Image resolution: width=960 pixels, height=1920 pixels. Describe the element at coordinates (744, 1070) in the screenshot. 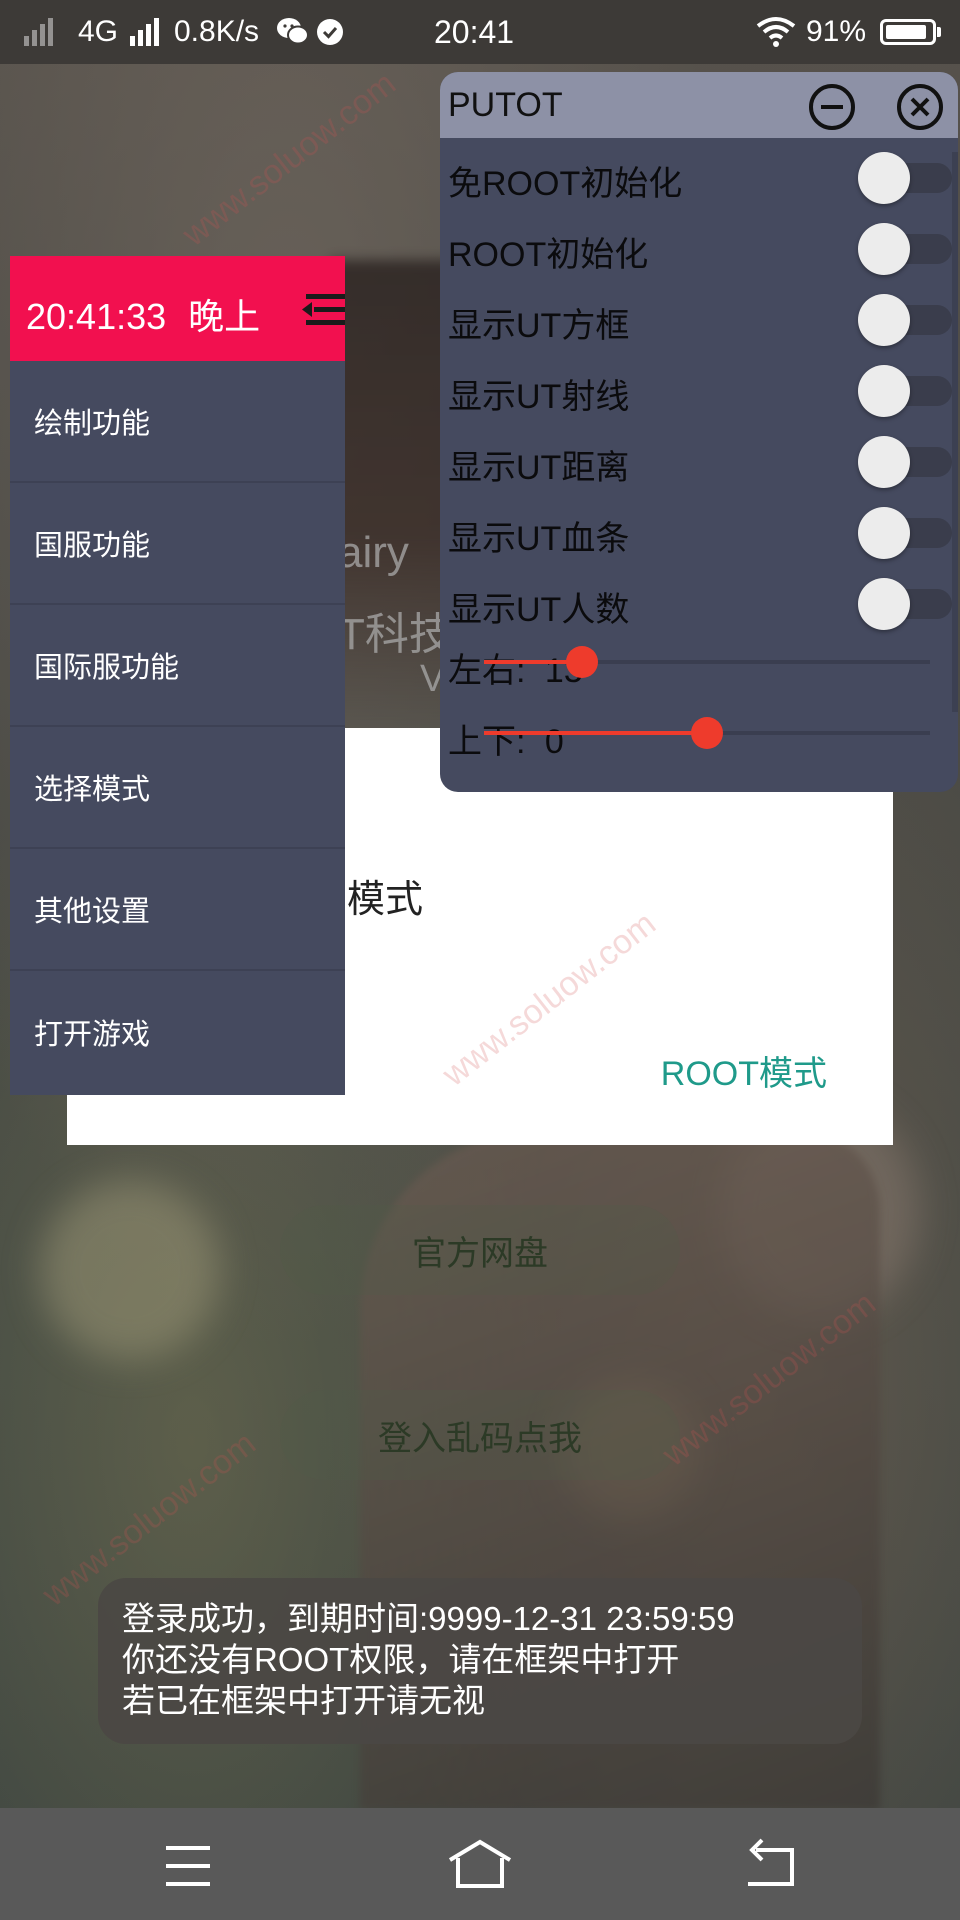

I see `root-mode-button: ROOT模式` at that location.